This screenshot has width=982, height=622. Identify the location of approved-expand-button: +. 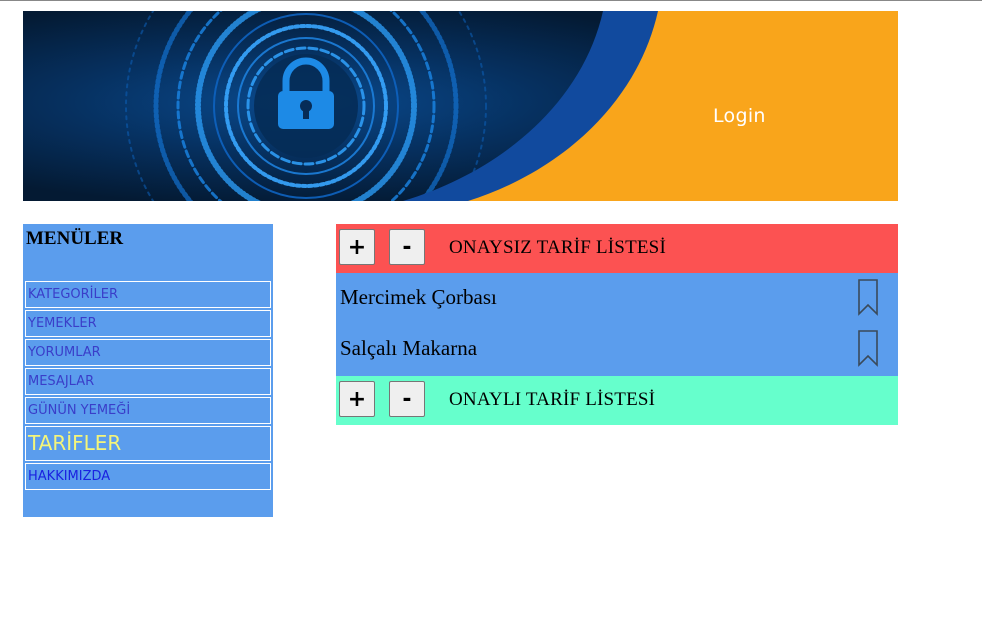
(357, 399).